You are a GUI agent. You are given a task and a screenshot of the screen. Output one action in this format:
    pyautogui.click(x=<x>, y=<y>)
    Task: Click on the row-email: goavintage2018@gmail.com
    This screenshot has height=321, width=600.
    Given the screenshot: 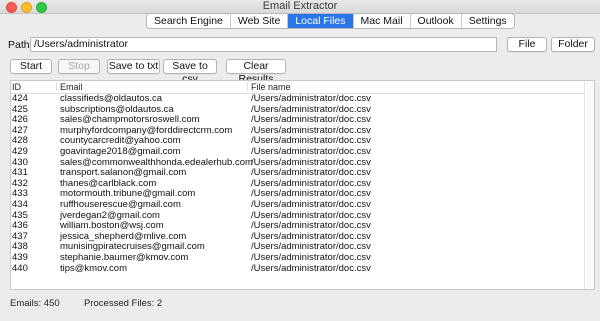 What is the action you would take?
    pyautogui.click(x=120, y=151)
    